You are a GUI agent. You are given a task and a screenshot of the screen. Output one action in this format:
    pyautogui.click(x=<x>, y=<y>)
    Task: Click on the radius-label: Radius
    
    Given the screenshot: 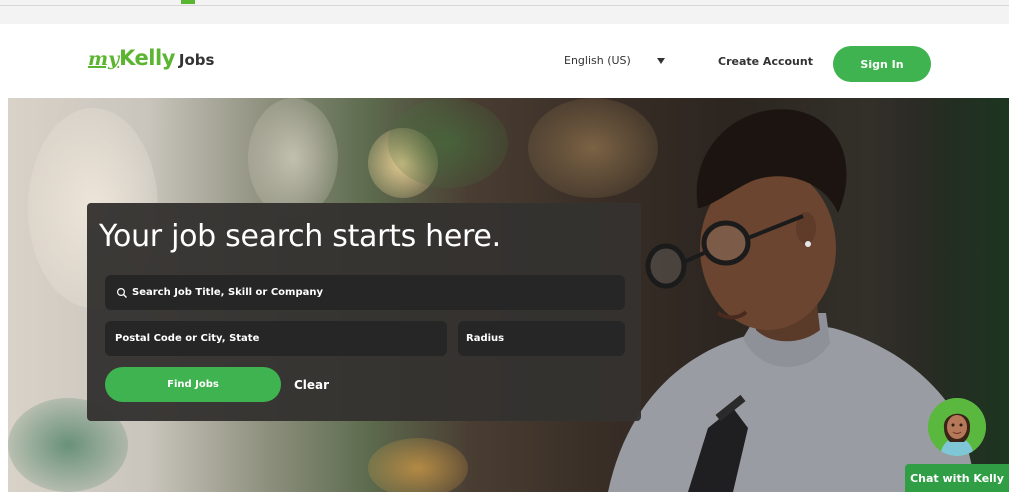 What is the action you would take?
    pyautogui.click(x=485, y=338)
    